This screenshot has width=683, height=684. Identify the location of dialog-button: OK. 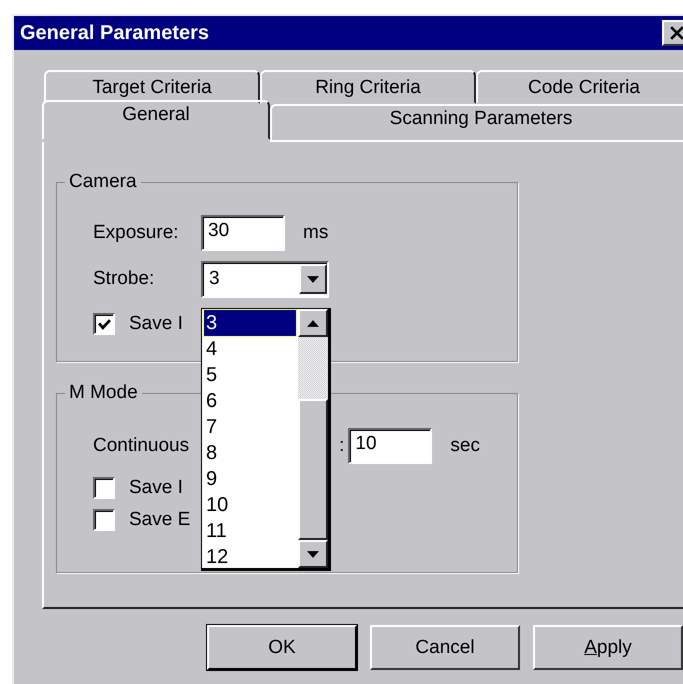
(282, 647).